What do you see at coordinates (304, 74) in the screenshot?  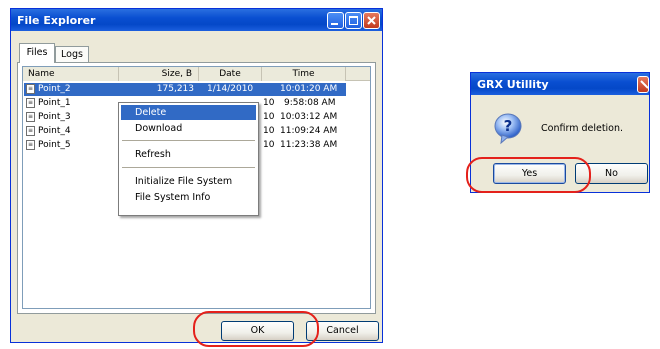 I see `column-time: Time` at bounding box center [304, 74].